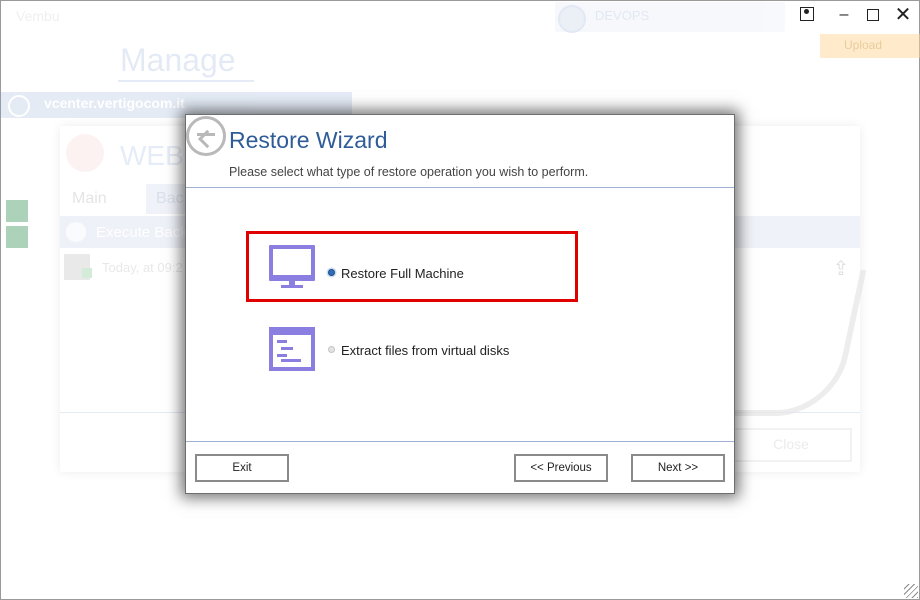 This screenshot has height=600, width=920. I want to click on title-underline, so click(186, 81).